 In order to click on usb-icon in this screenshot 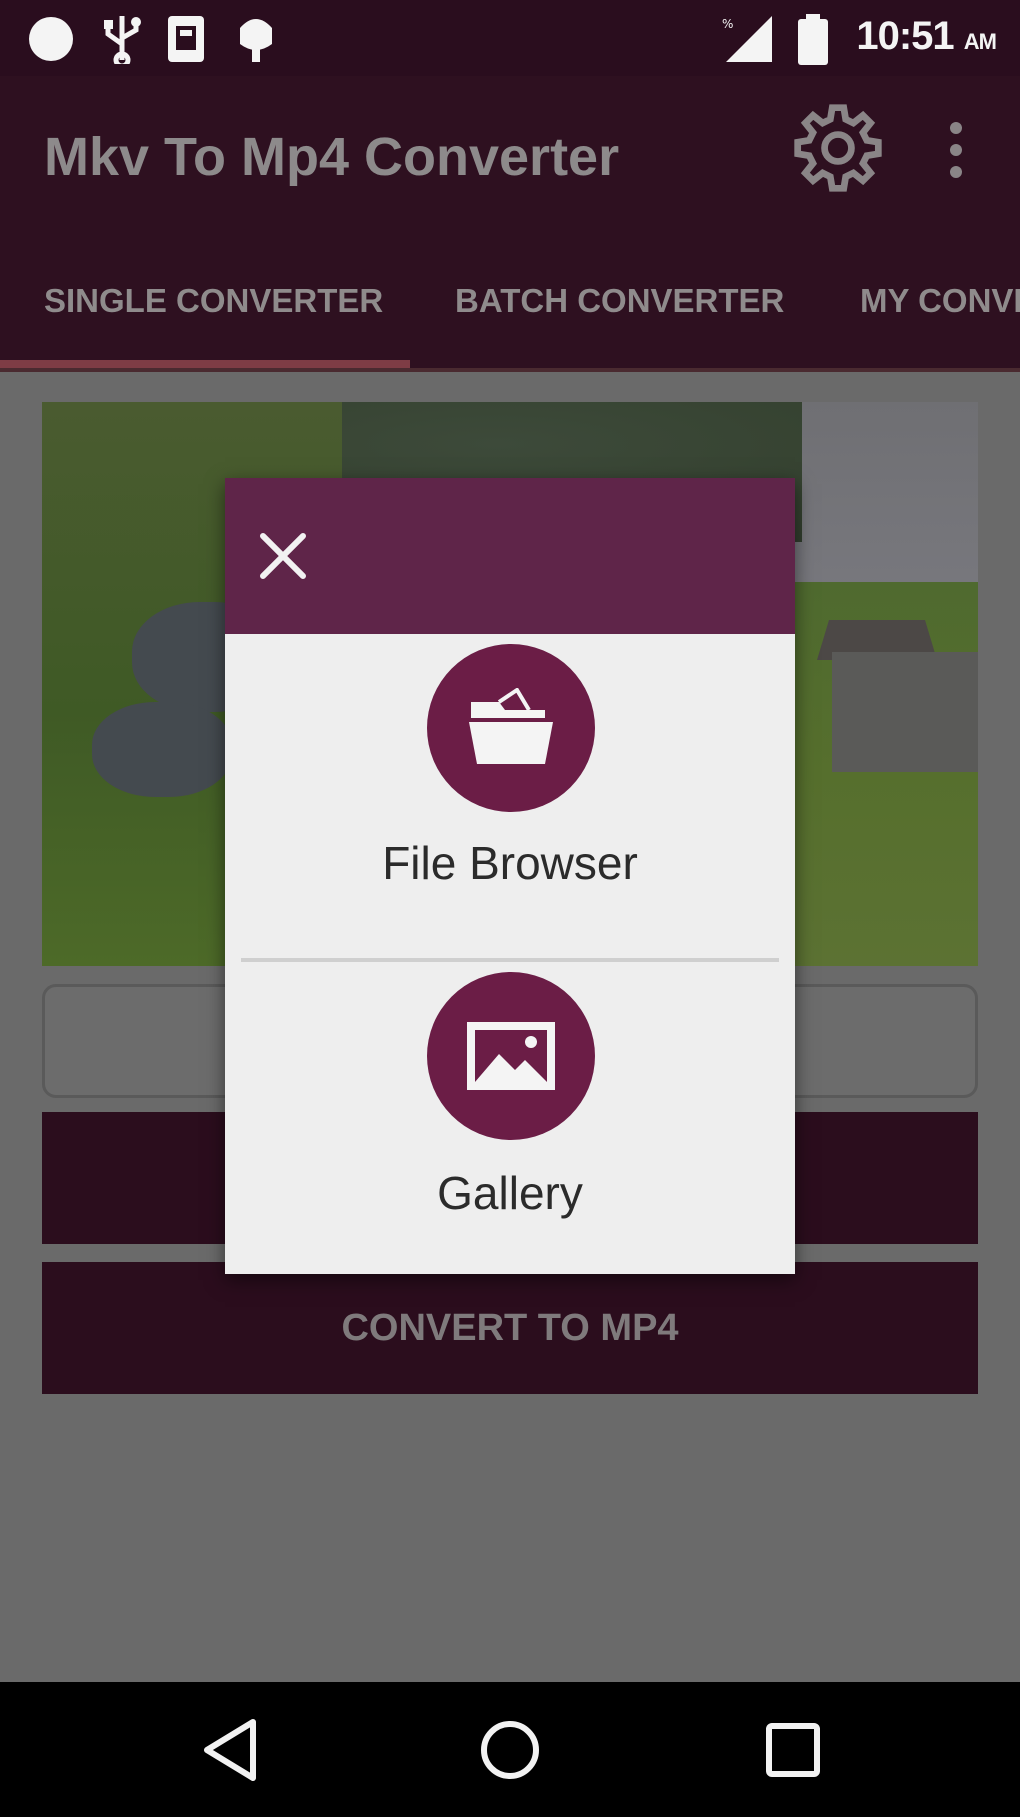, I will do `click(122, 40)`.